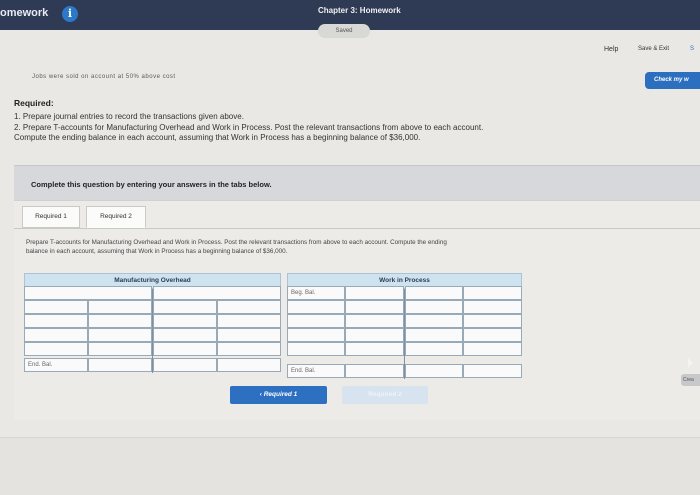 This screenshot has width=700, height=495. What do you see at coordinates (303, 371) in the screenshot?
I see `wip-end-bal-label: End. Bal.` at bounding box center [303, 371].